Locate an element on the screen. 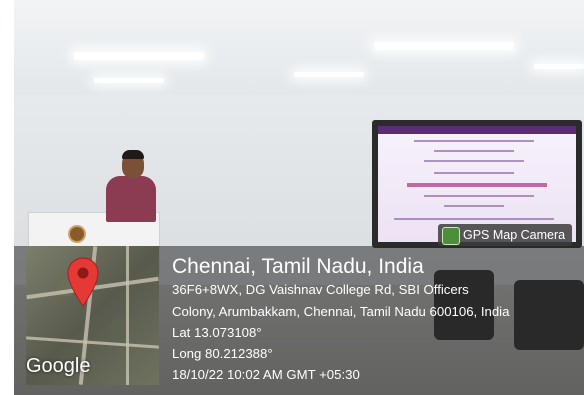 The width and height of the screenshot is (584, 395). podium-emblem is located at coordinates (77, 234).